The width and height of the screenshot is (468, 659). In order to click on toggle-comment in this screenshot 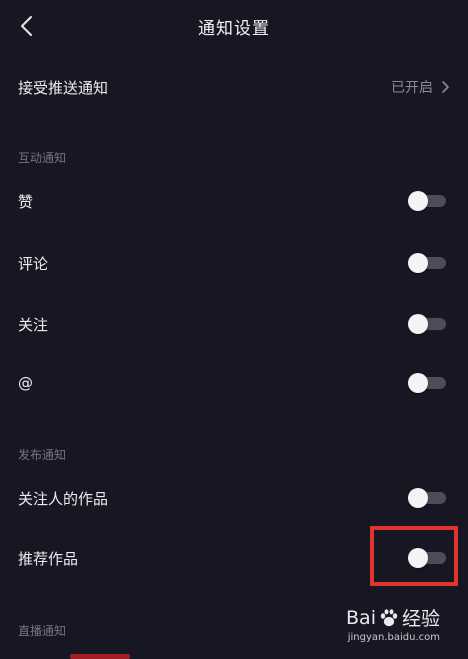, I will do `click(427, 263)`.